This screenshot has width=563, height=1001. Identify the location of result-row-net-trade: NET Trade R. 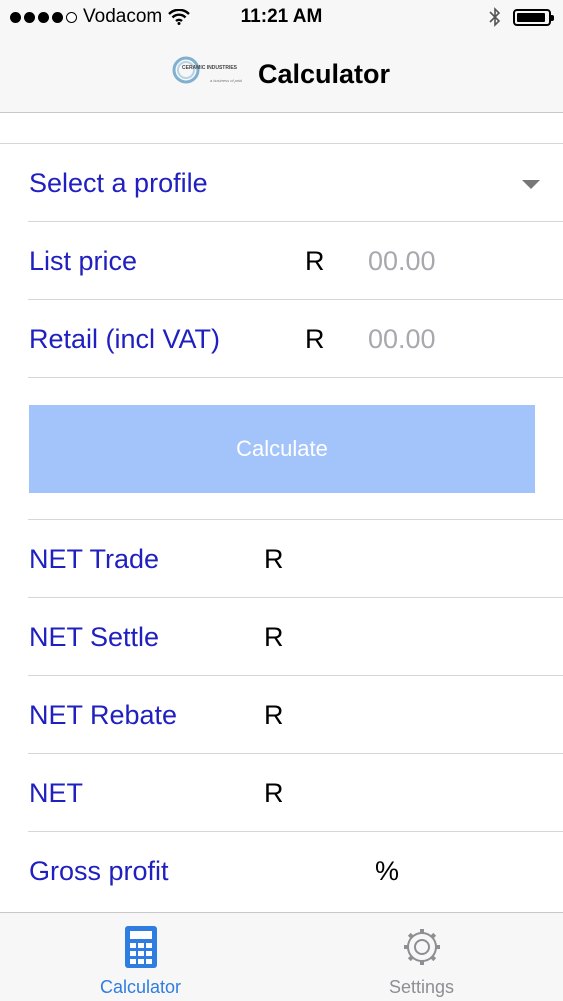
(281, 559).